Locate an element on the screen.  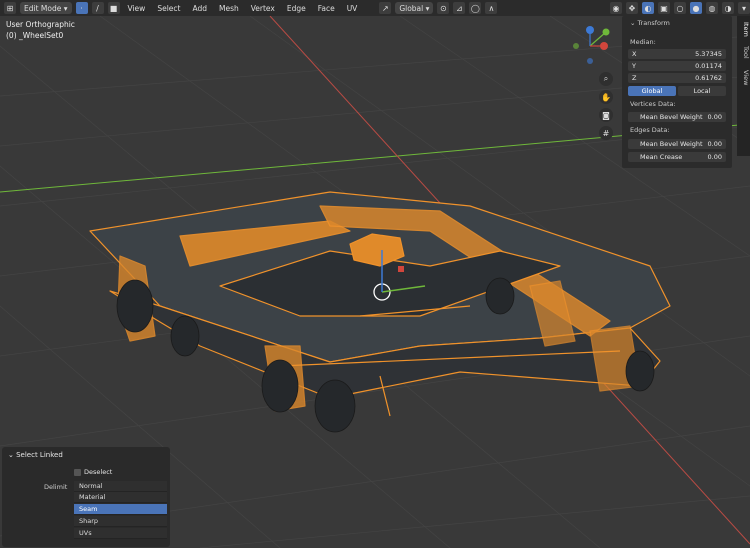
shading-options-icon: ▾ is located at coordinates (744, 8).